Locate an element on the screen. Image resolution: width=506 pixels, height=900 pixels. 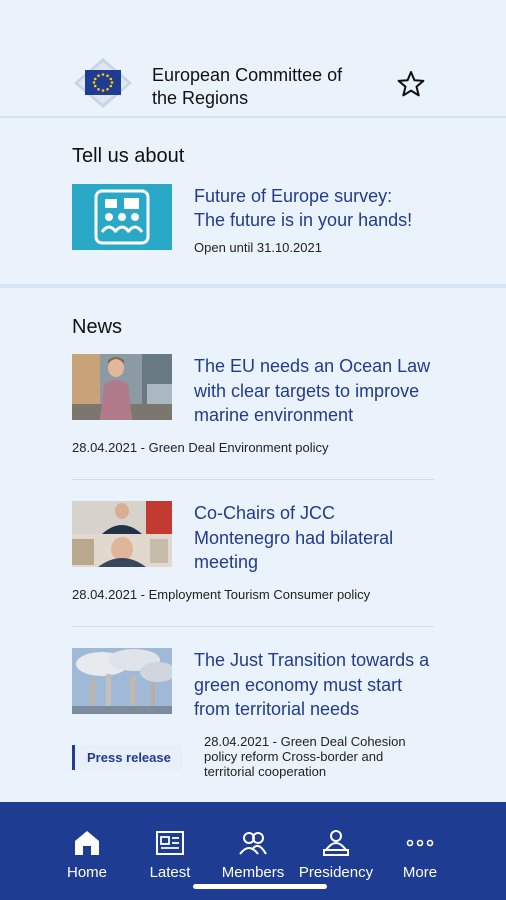
eu-flag-icon is located at coordinates (103, 83).